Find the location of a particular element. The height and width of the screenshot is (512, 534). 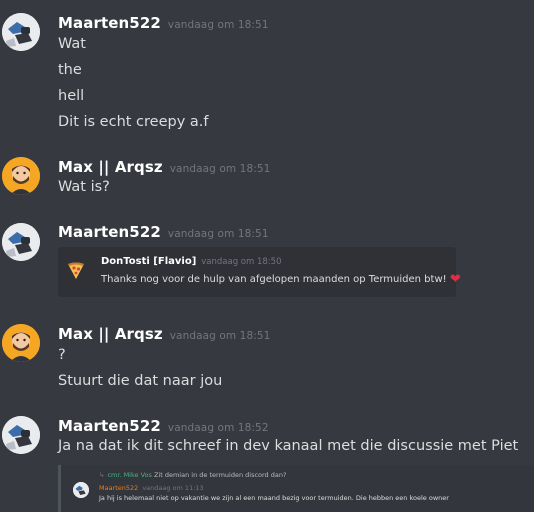

reply-text: Zit demian in de termuiden discord dan? is located at coordinates (220, 475).